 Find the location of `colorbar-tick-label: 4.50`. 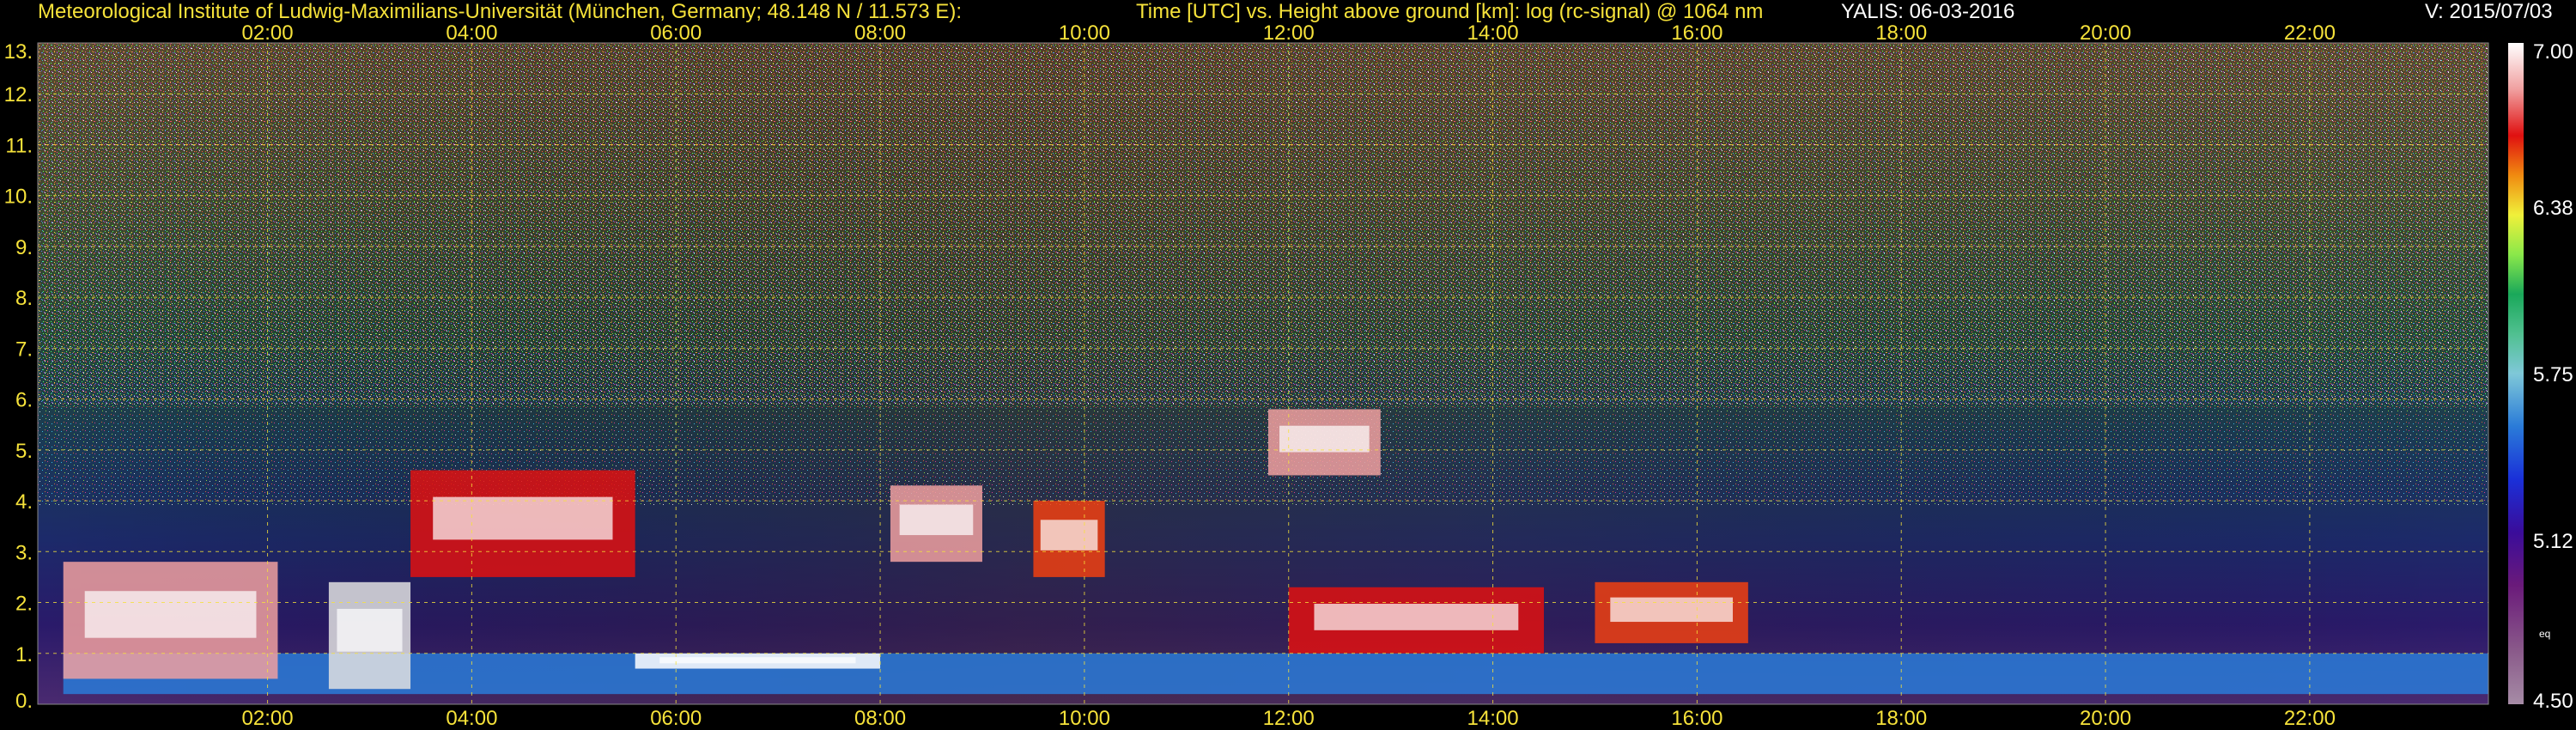

colorbar-tick-label: 4.50 is located at coordinates (2553, 701).